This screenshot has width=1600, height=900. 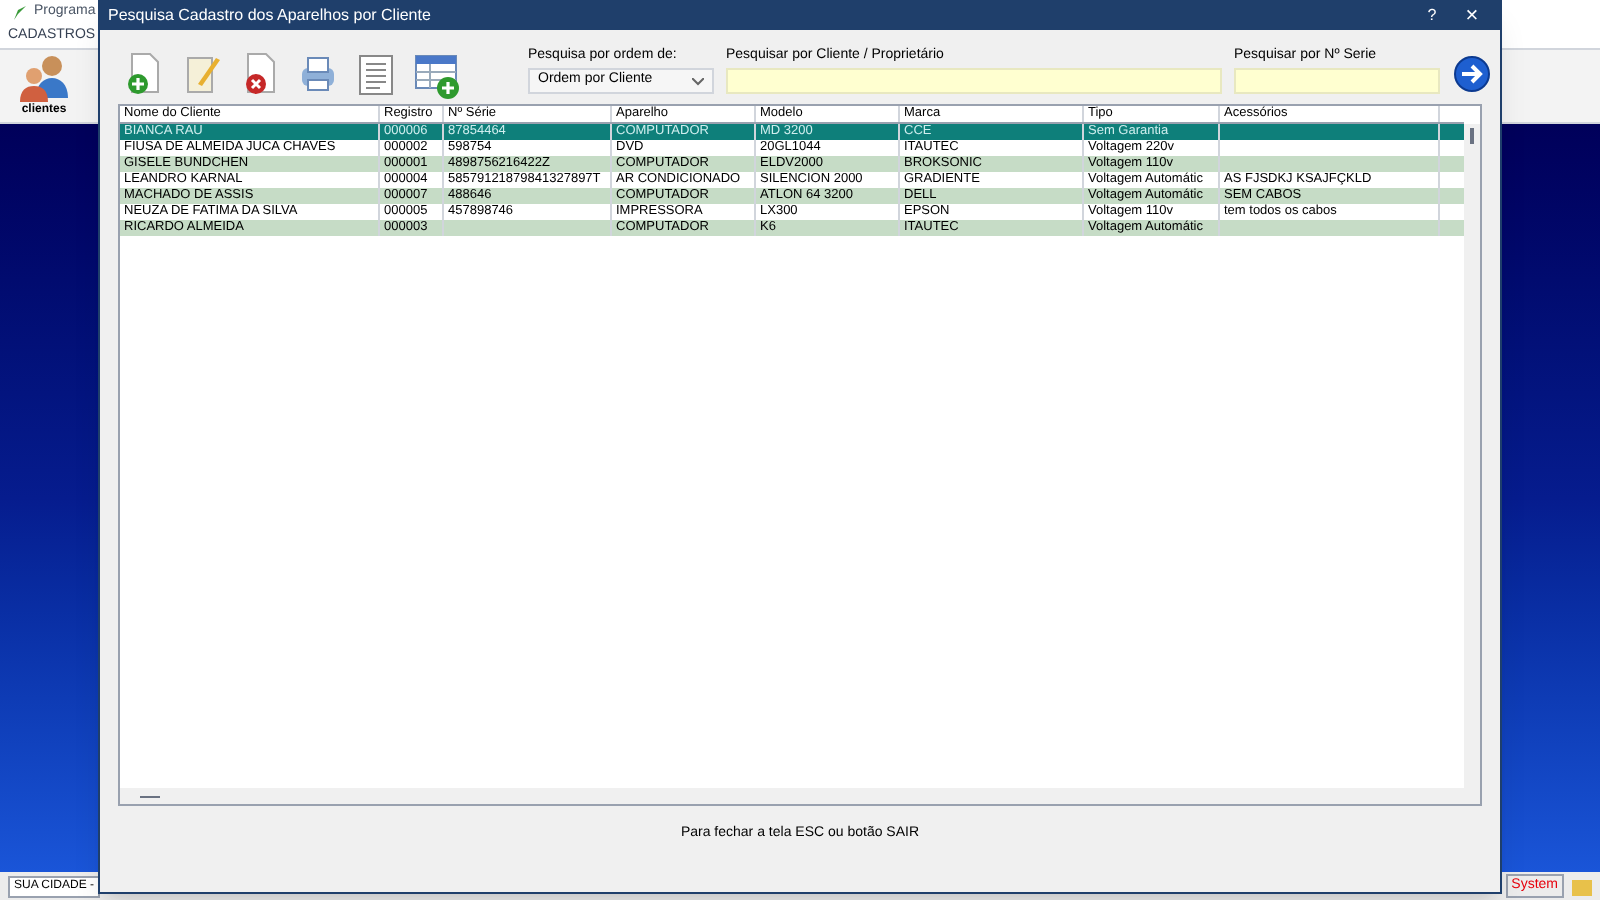 What do you see at coordinates (1472, 456) in the screenshot?
I see `vertical-scrollbar` at bounding box center [1472, 456].